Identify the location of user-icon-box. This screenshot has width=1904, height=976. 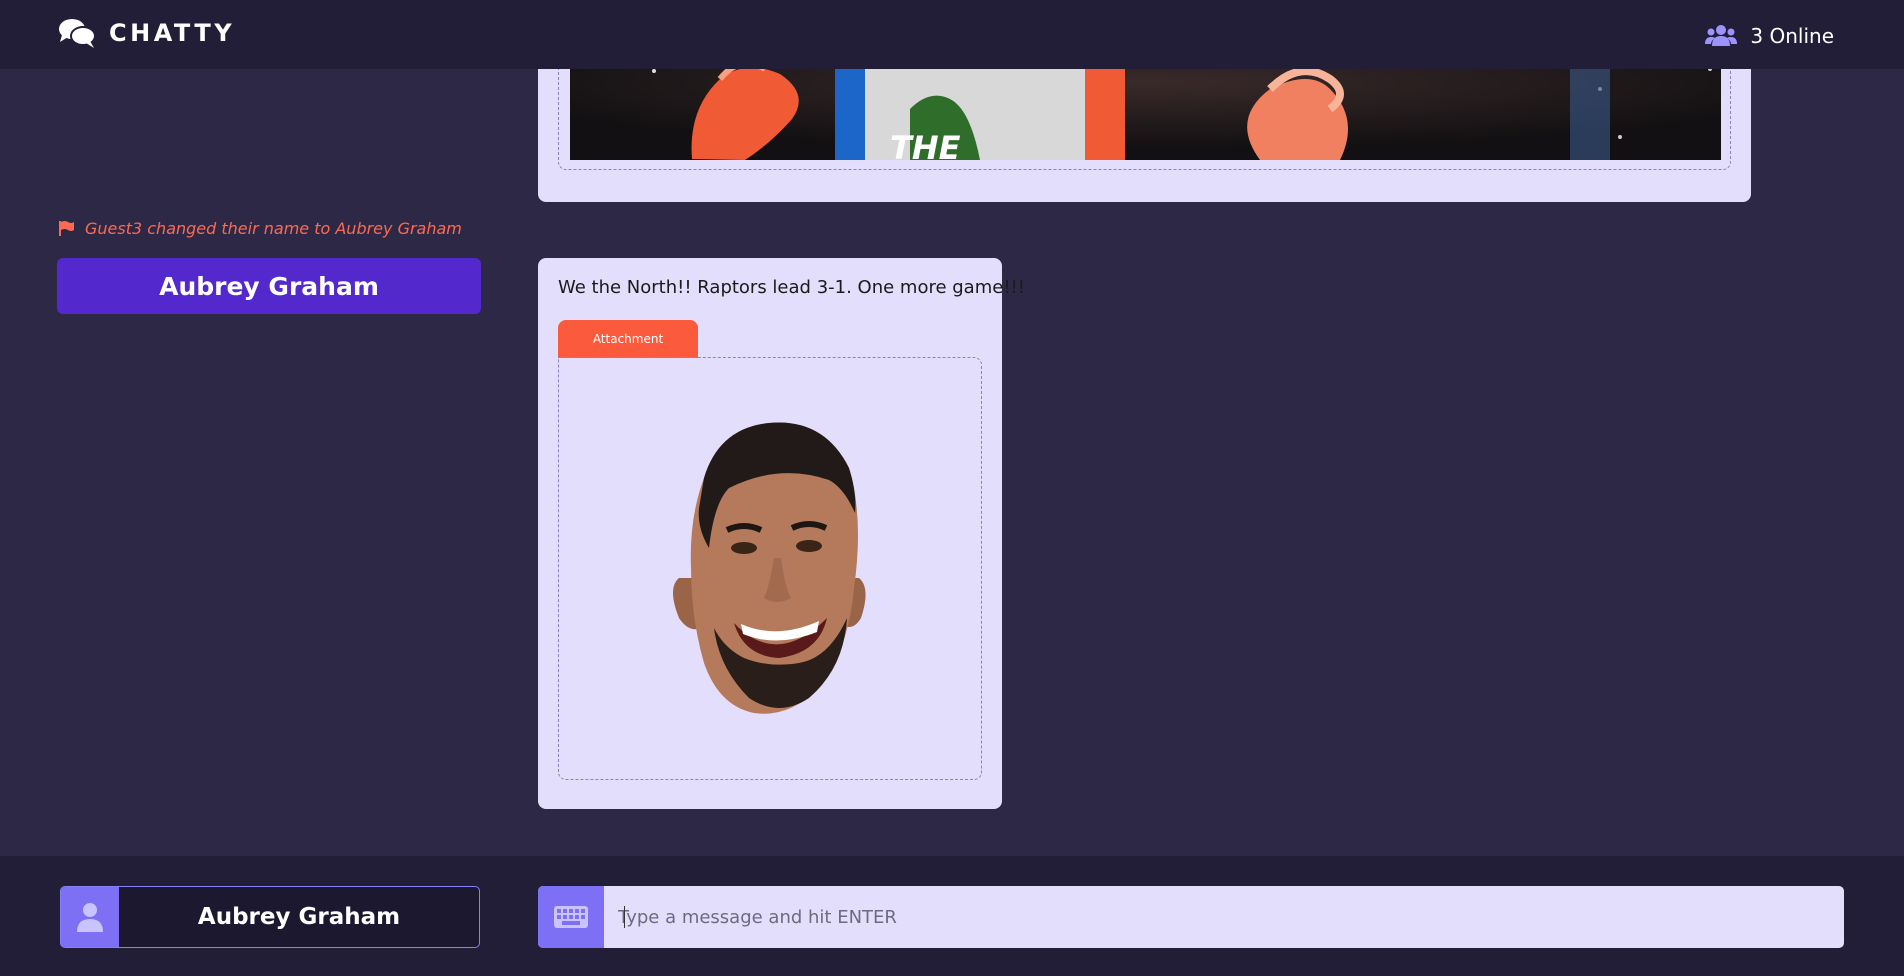
(90, 917).